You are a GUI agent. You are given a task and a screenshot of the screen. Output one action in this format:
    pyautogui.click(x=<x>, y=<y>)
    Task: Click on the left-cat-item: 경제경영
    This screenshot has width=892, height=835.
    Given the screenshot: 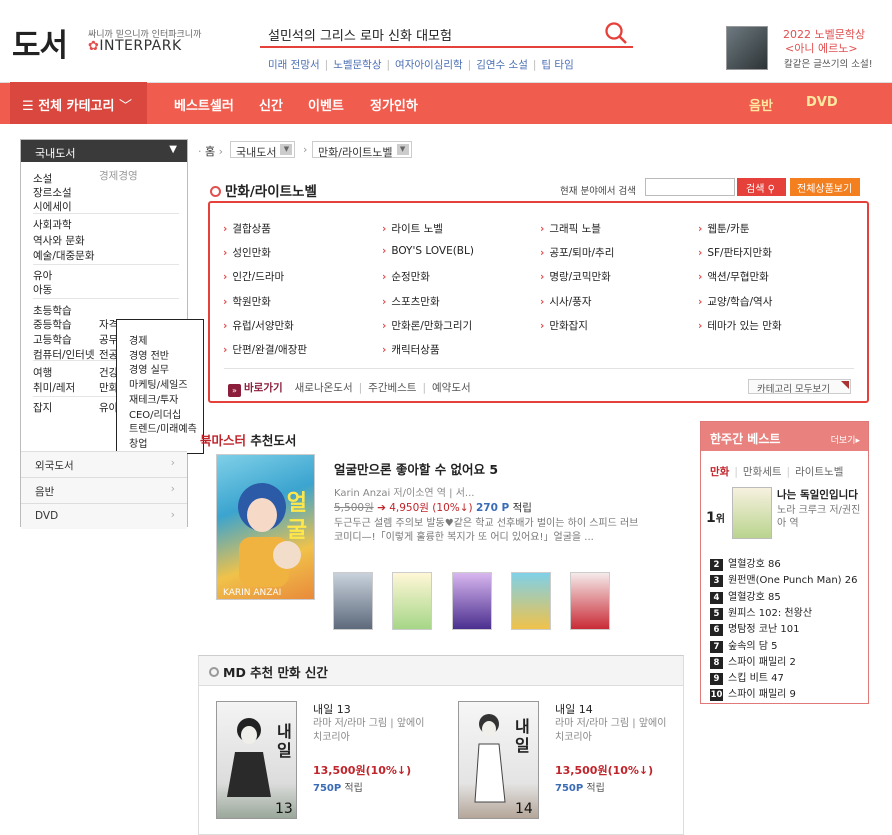 What is the action you would take?
    pyautogui.click(x=118, y=175)
    